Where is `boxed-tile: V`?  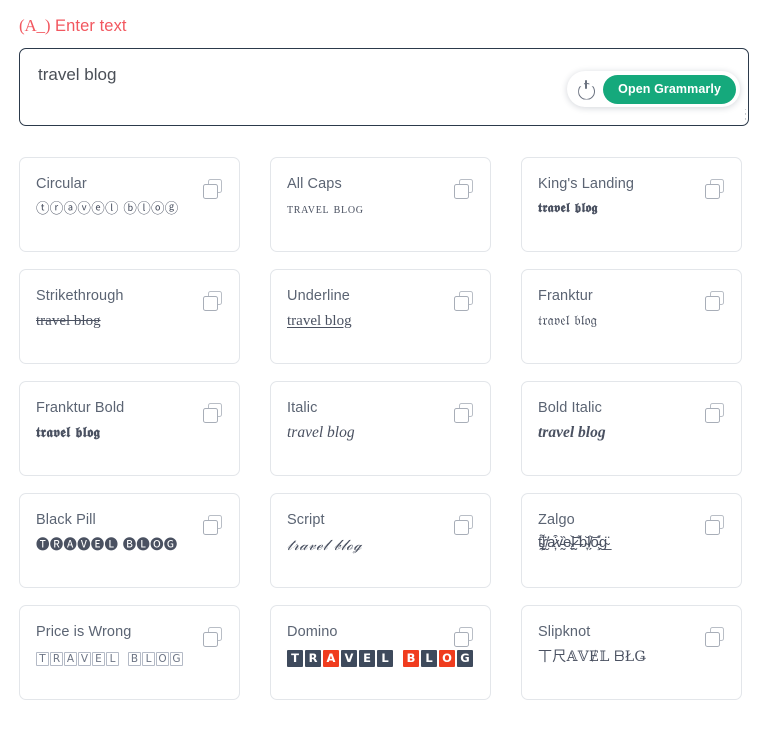 boxed-tile: V is located at coordinates (84, 659).